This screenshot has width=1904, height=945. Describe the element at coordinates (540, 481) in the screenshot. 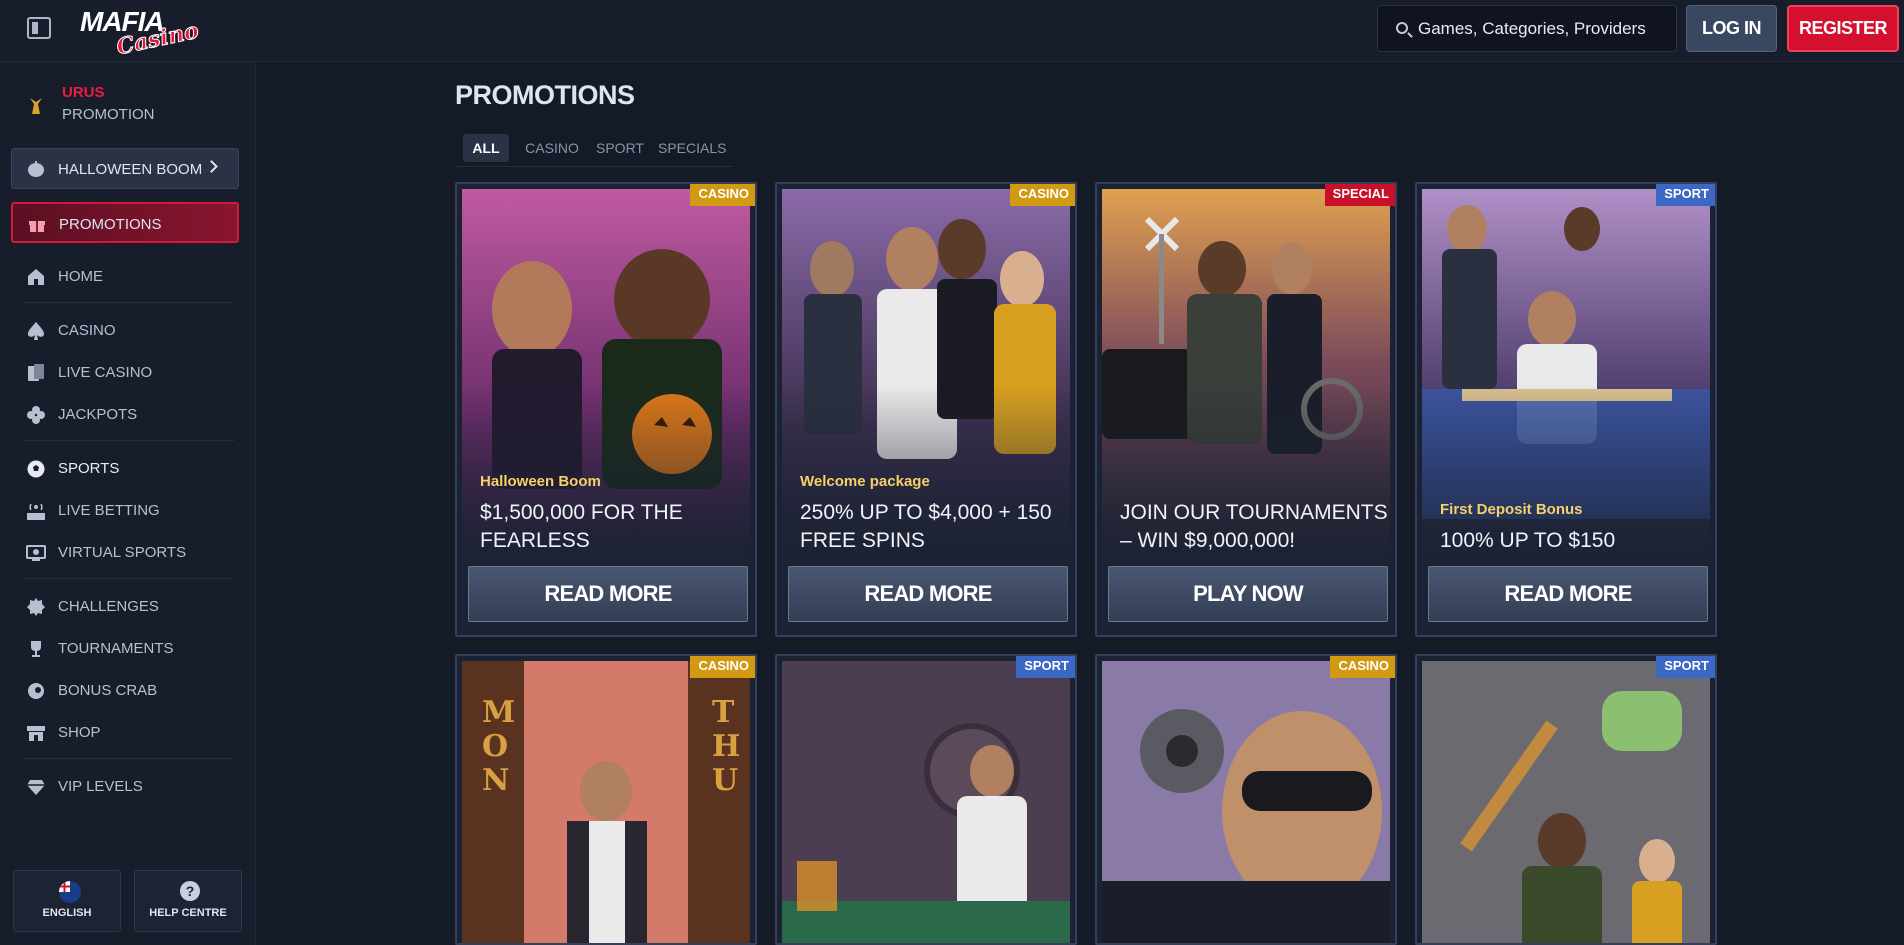

I see `card-subtitle: Halloween Boom` at that location.